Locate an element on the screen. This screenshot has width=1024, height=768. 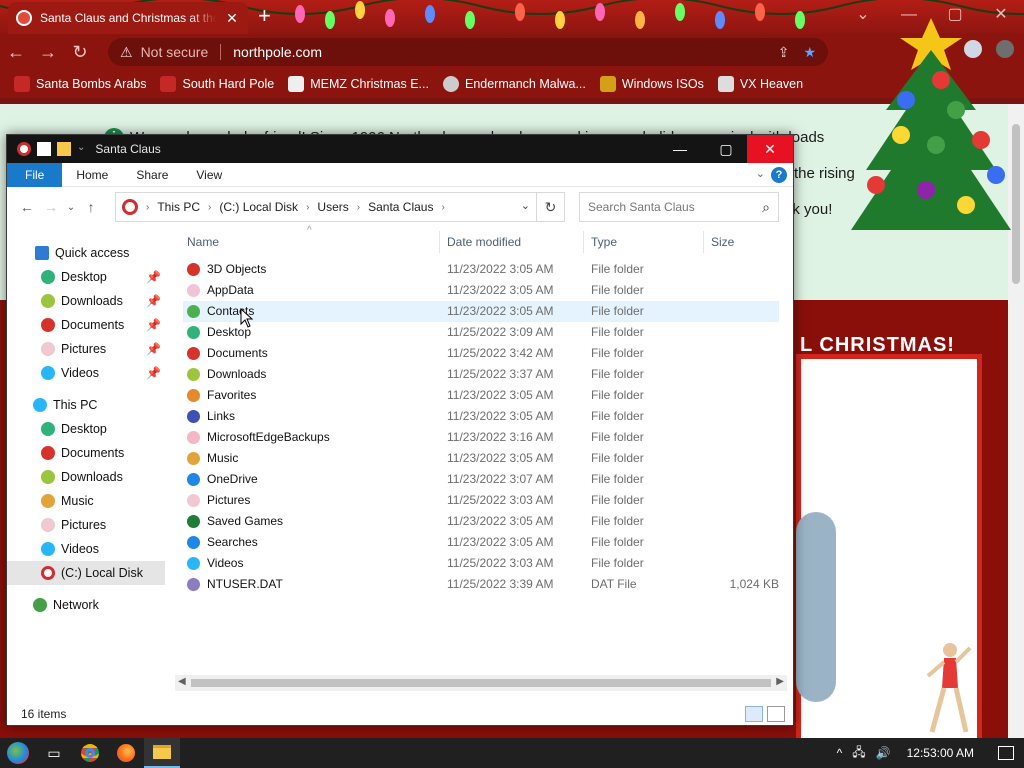
file-name: AppData is located at coordinates (230, 290).